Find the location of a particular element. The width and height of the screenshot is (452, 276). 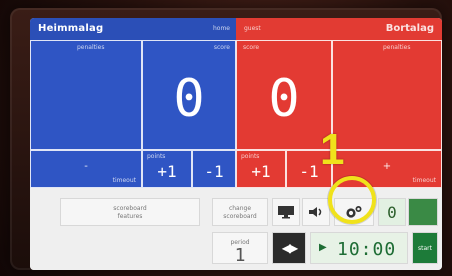

guest-penalties-label: penalties is located at coordinates (397, 47).